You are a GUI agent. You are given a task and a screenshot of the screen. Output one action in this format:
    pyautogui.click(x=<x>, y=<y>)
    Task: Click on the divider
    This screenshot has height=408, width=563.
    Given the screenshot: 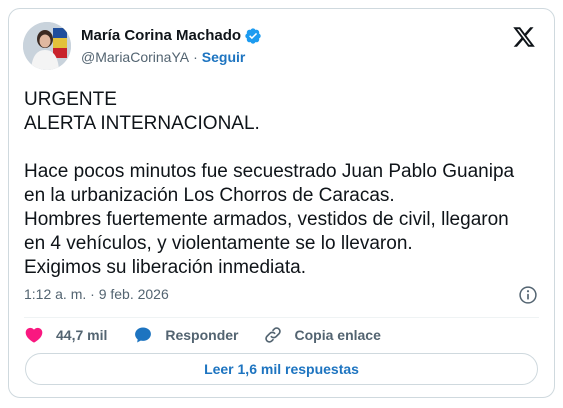 What is the action you would take?
    pyautogui.click(x=281, y=317)
    